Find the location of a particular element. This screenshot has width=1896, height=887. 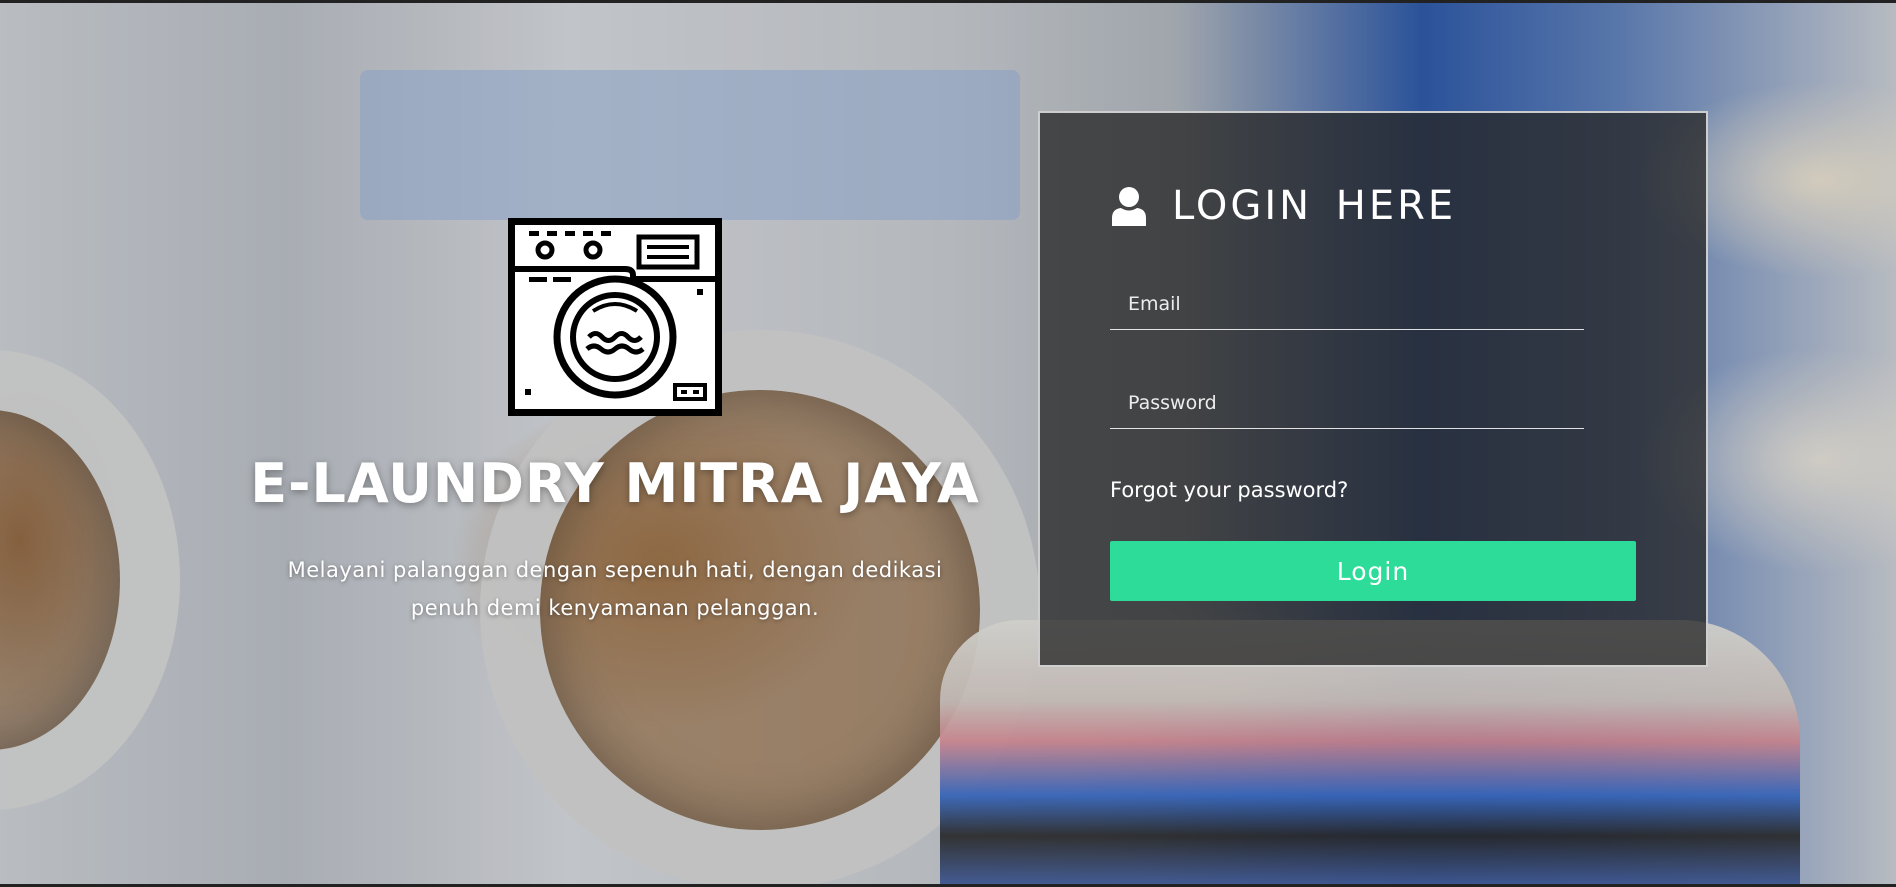

washing-machine-icon is located at coordinates (615, 317).